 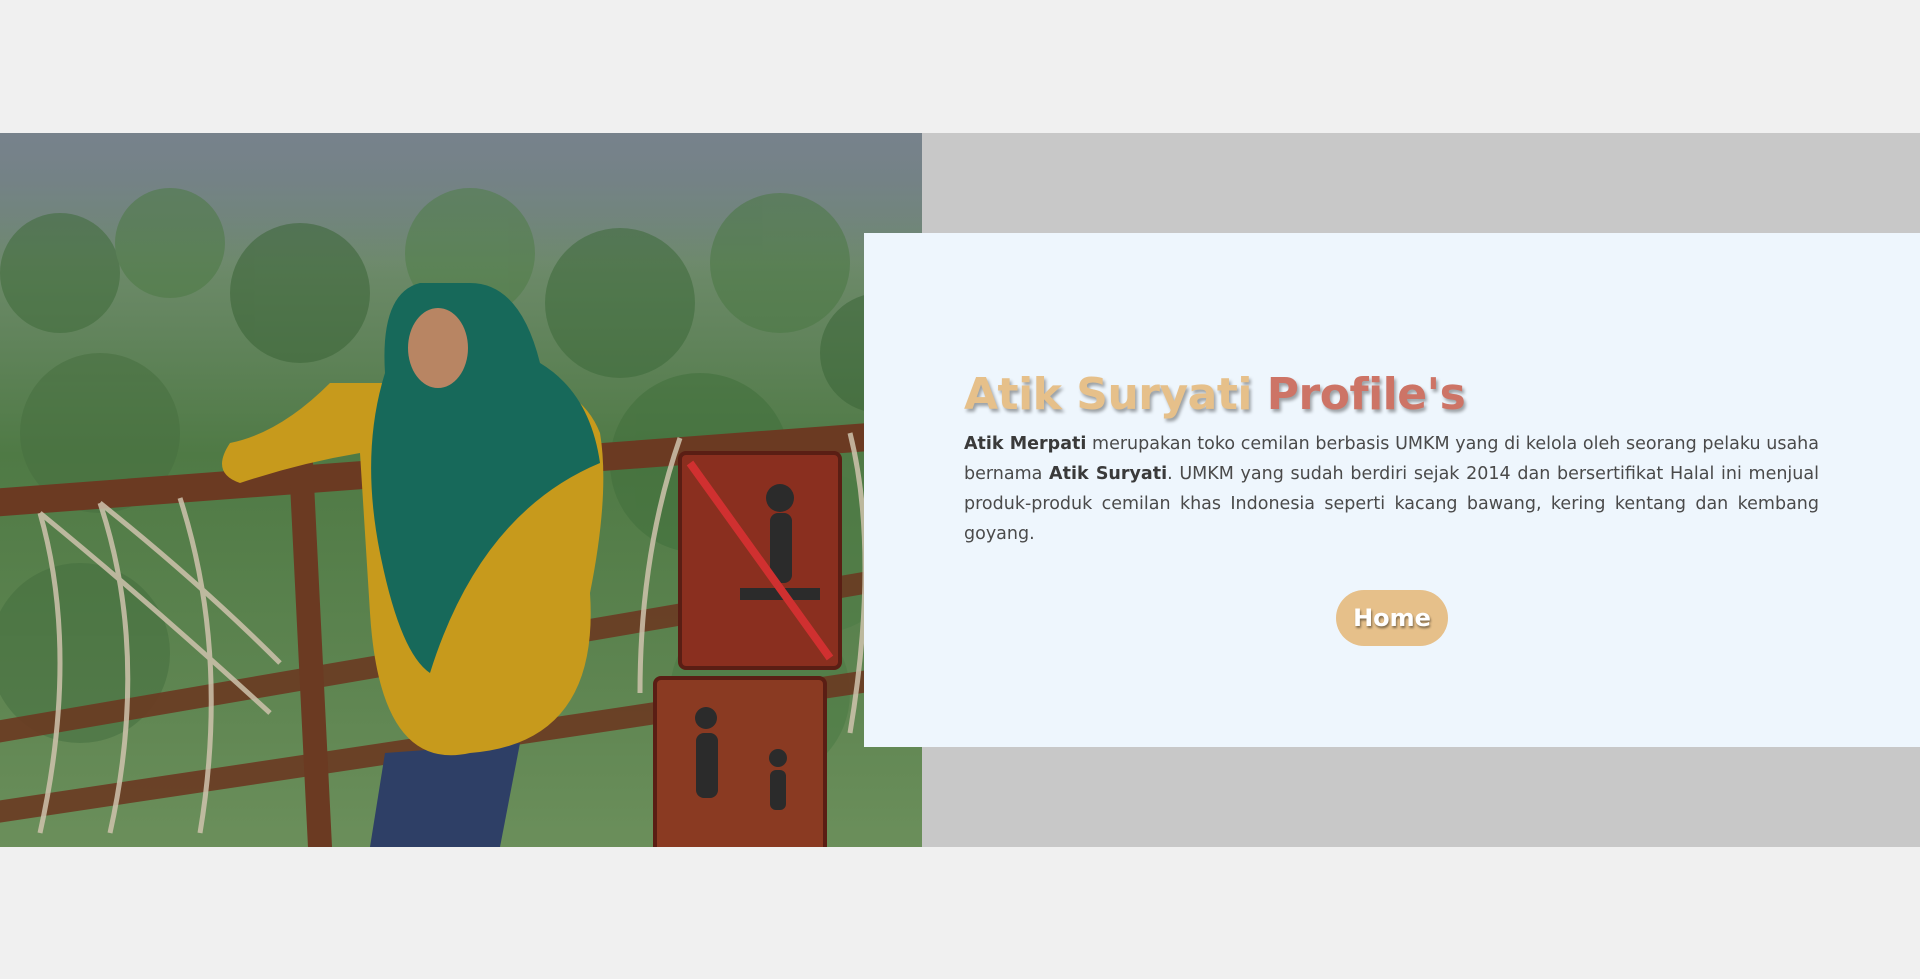 What do you see at coordinates (740, 761) in the screenshot?
I see `parent-child-sign-icon` at bounding box center [740, 761].